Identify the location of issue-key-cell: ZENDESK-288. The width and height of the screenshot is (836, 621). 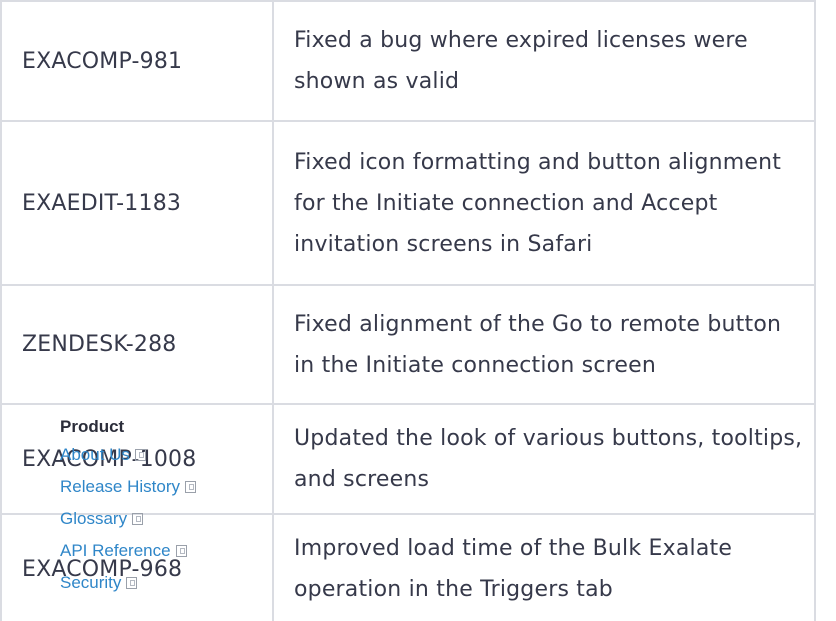
(137, 344).